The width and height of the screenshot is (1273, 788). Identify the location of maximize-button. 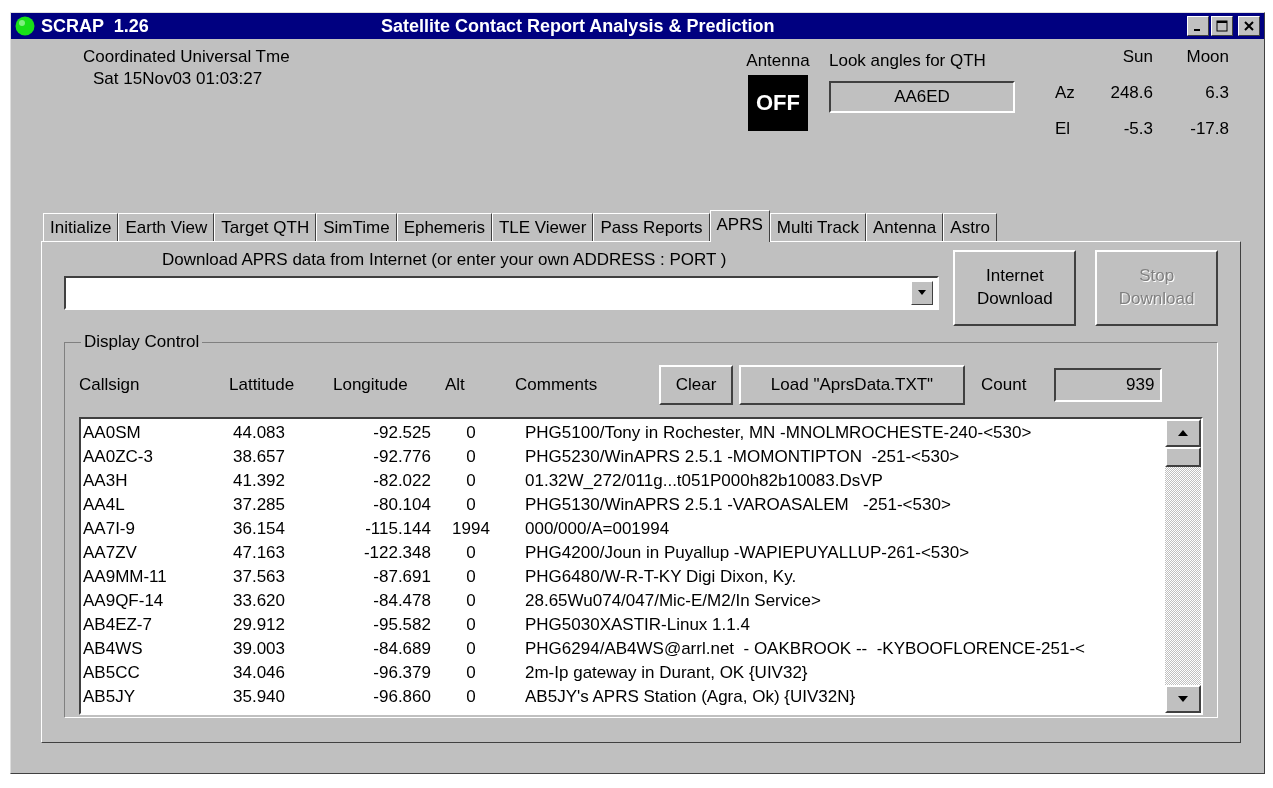
(1222, 26).